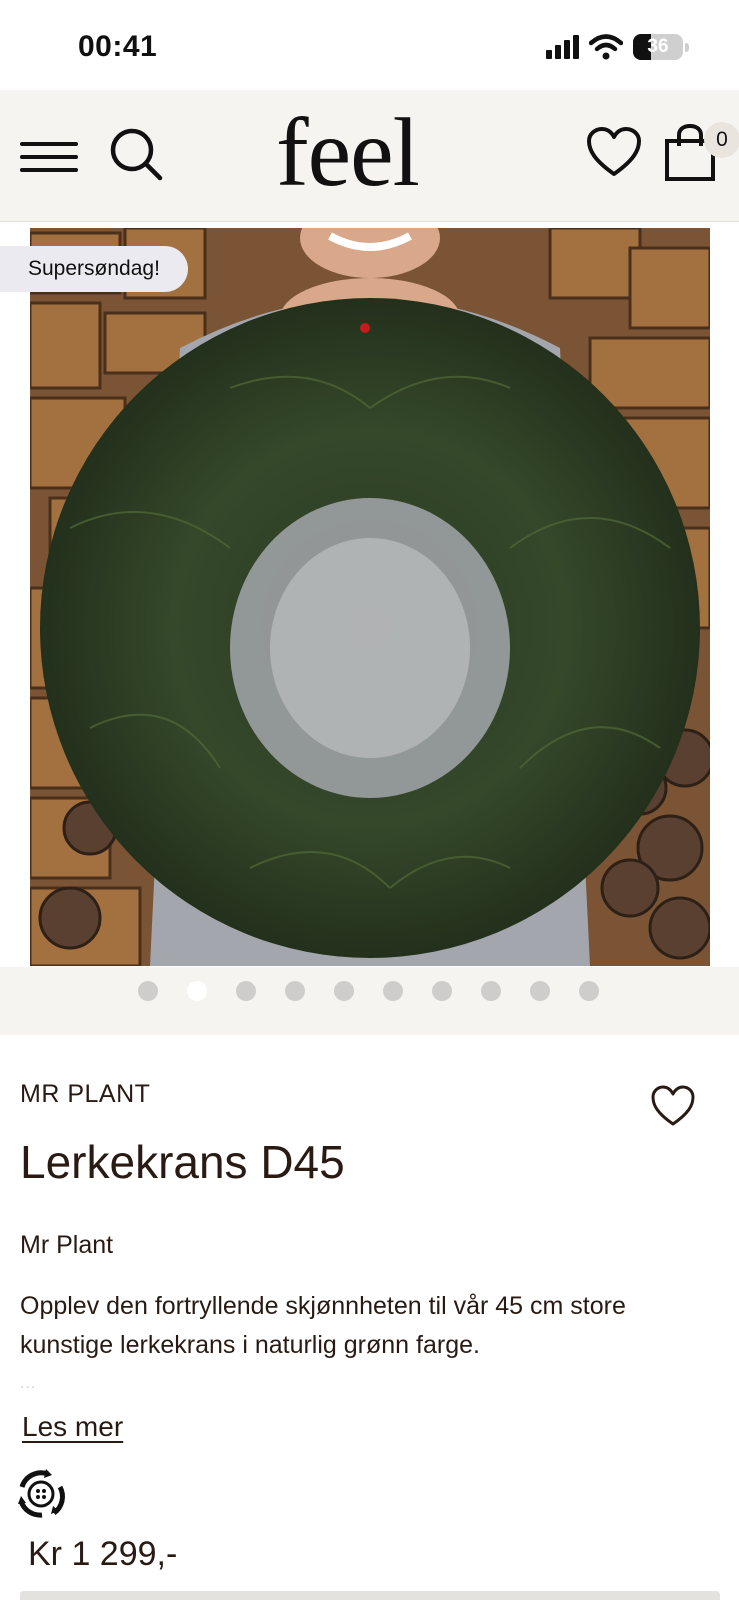  I want to click on status-bar: 00:41 36, so click(369, 45).